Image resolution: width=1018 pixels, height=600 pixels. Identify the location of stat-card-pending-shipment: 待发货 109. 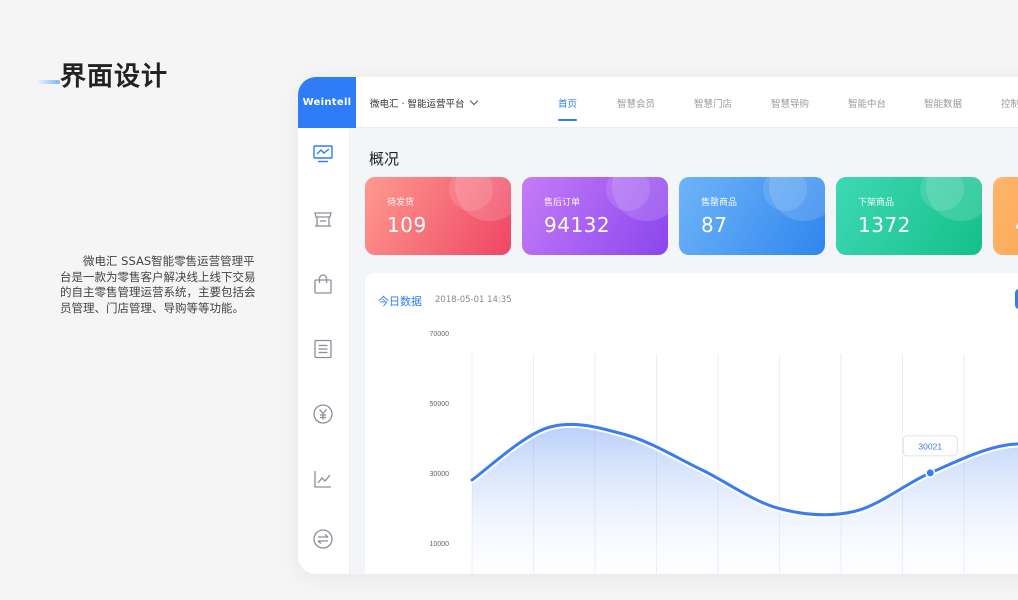
(438, 216).